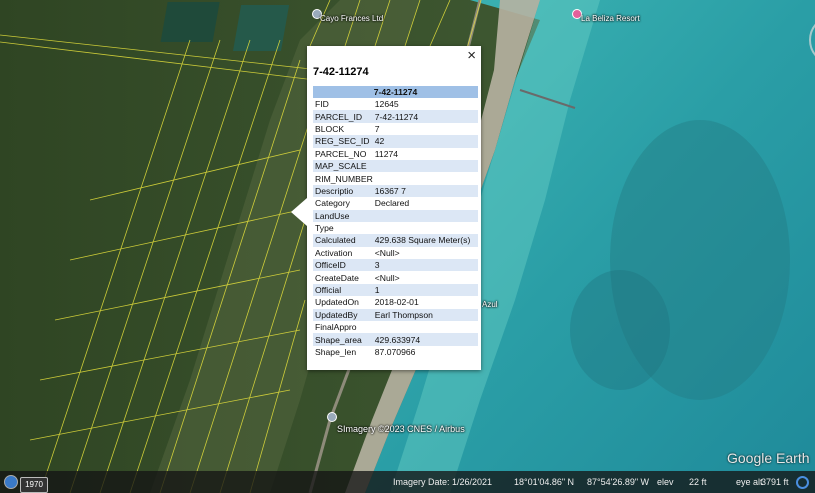 This screenshot has width=815, height=493. Describe the element at coordinates (377, 128) in the screenshot. I see `attribute-value: 7` at that location.